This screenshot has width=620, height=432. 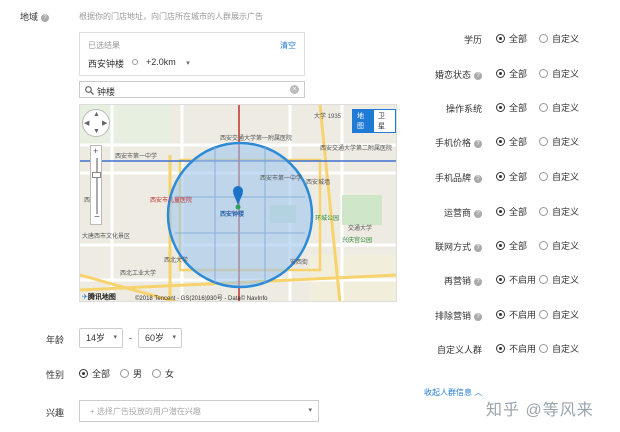 What do you see at coordinates (192, 89) in the screenshot?
I see `location-search-input: 钟楼 ×` at bounding box center [192, 89].